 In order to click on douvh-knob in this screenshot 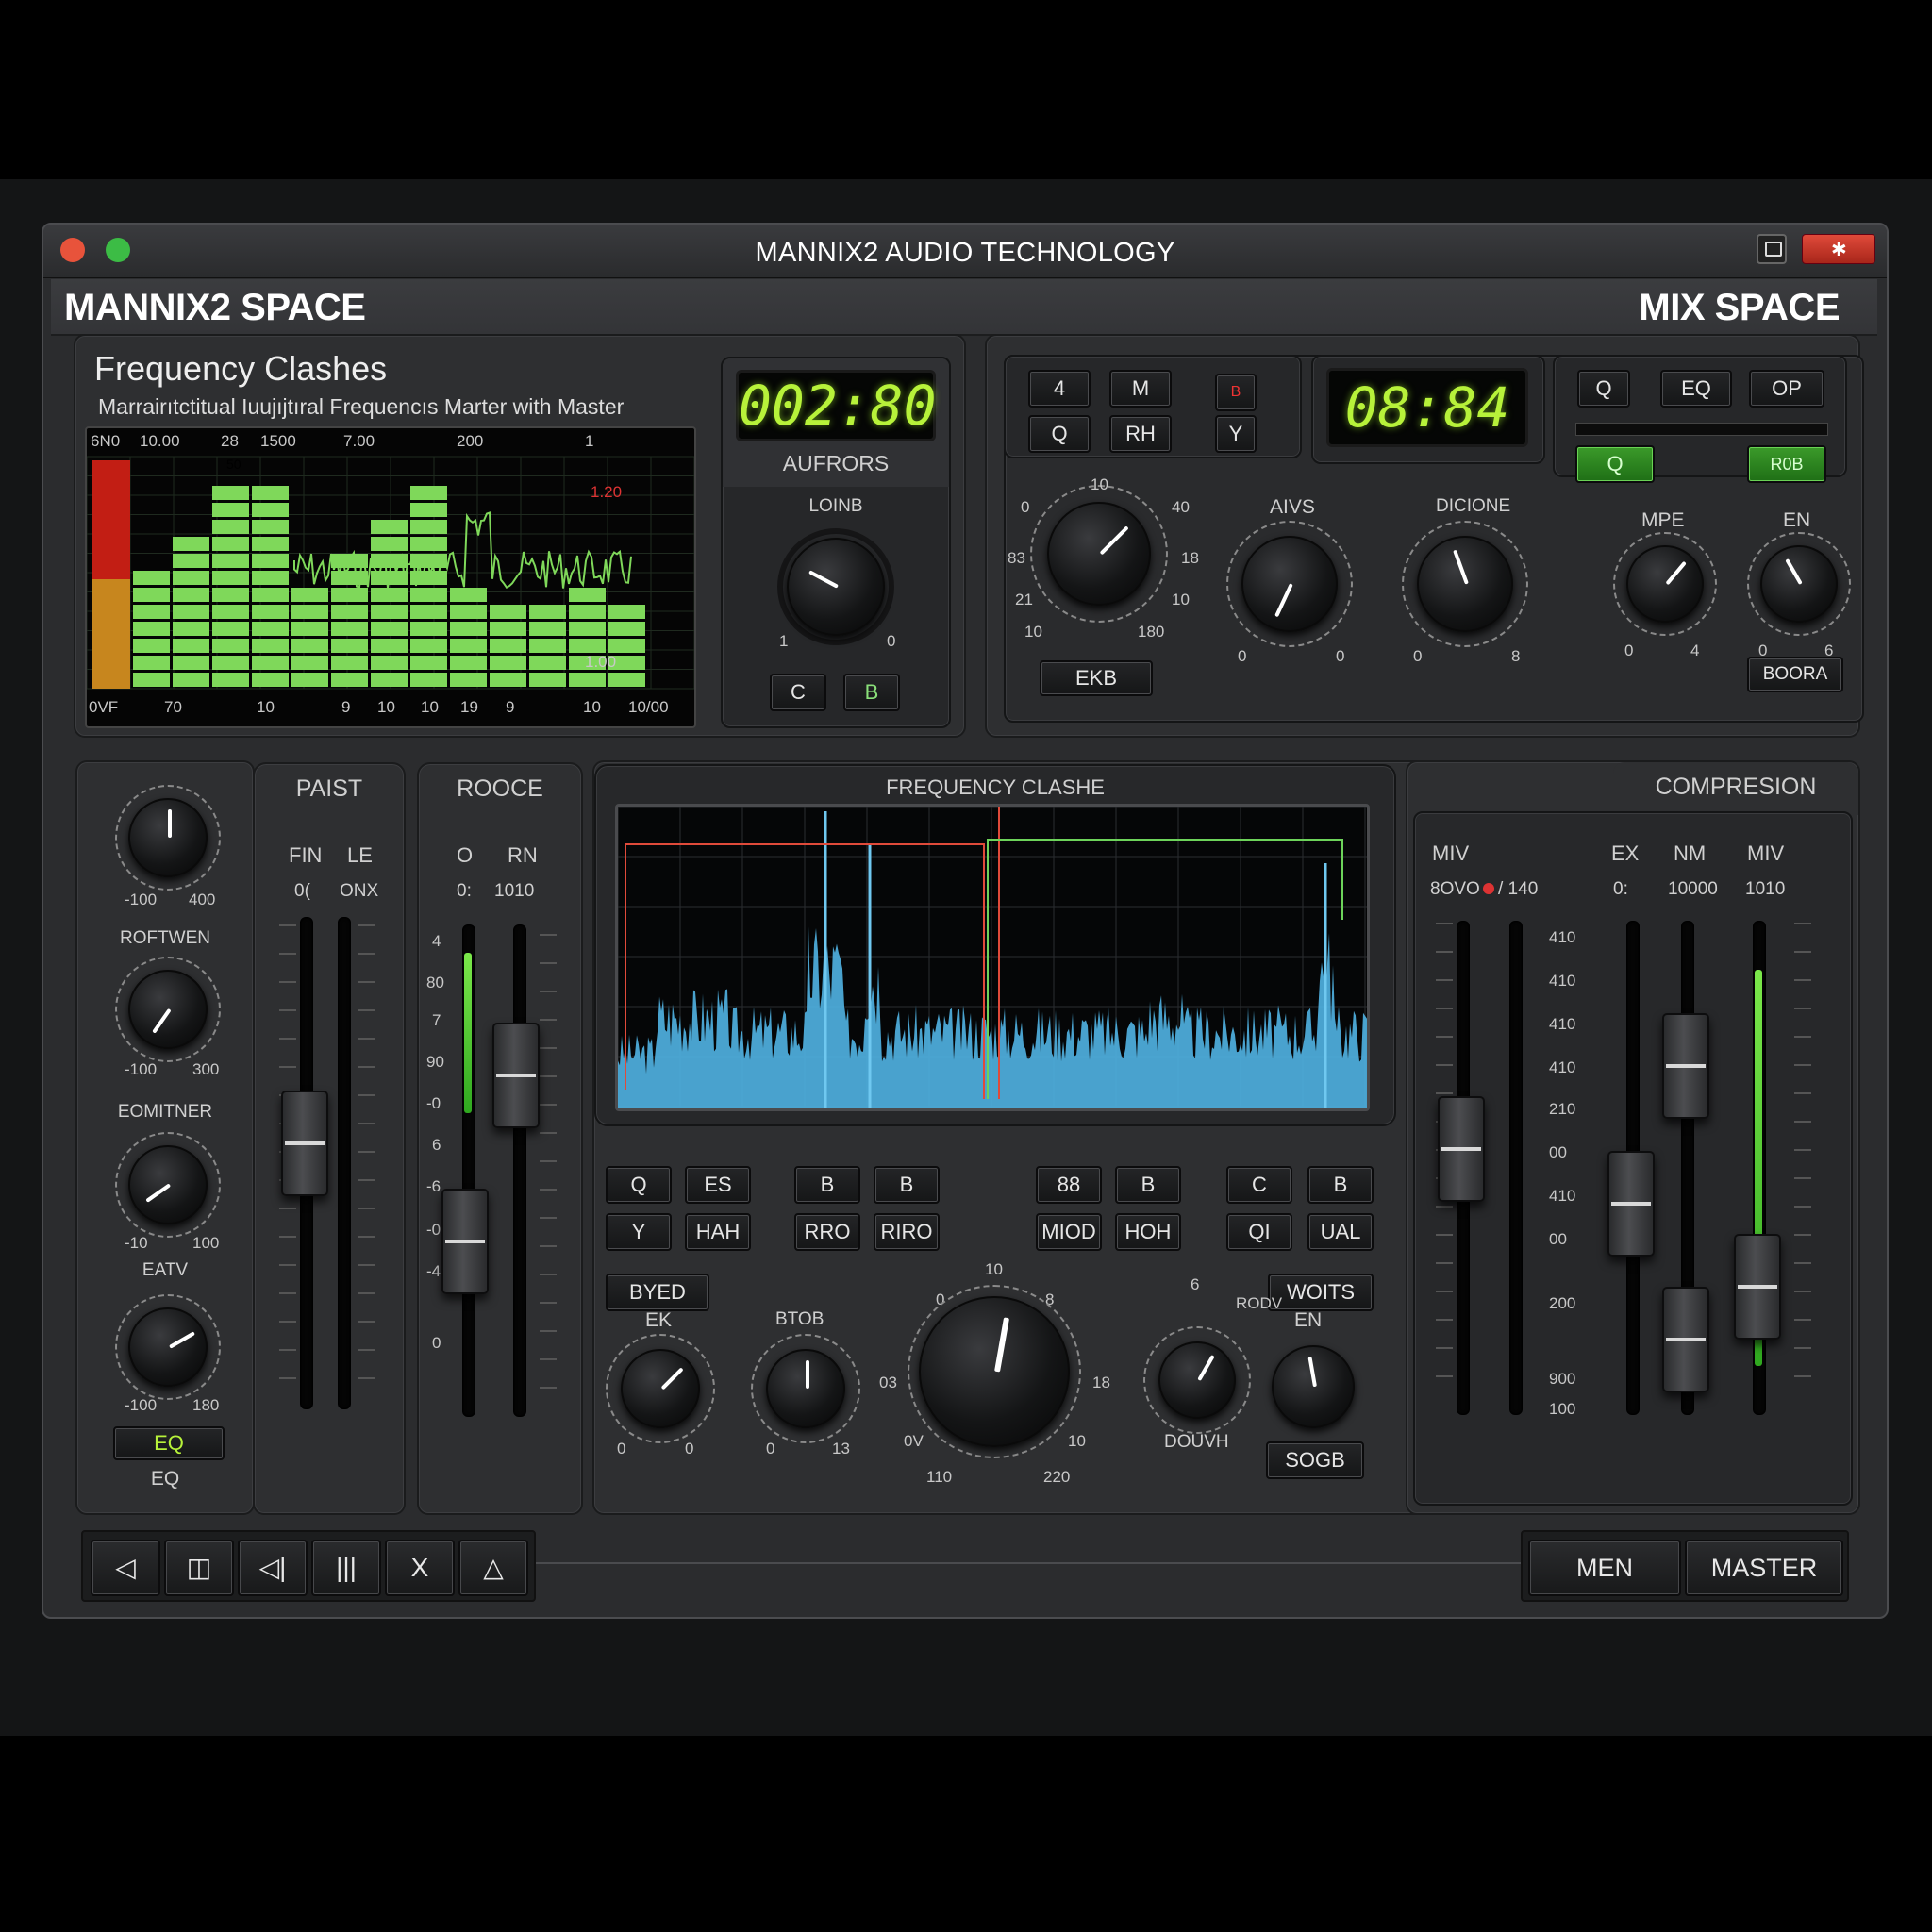, I will do `click(1197, 1380)`.